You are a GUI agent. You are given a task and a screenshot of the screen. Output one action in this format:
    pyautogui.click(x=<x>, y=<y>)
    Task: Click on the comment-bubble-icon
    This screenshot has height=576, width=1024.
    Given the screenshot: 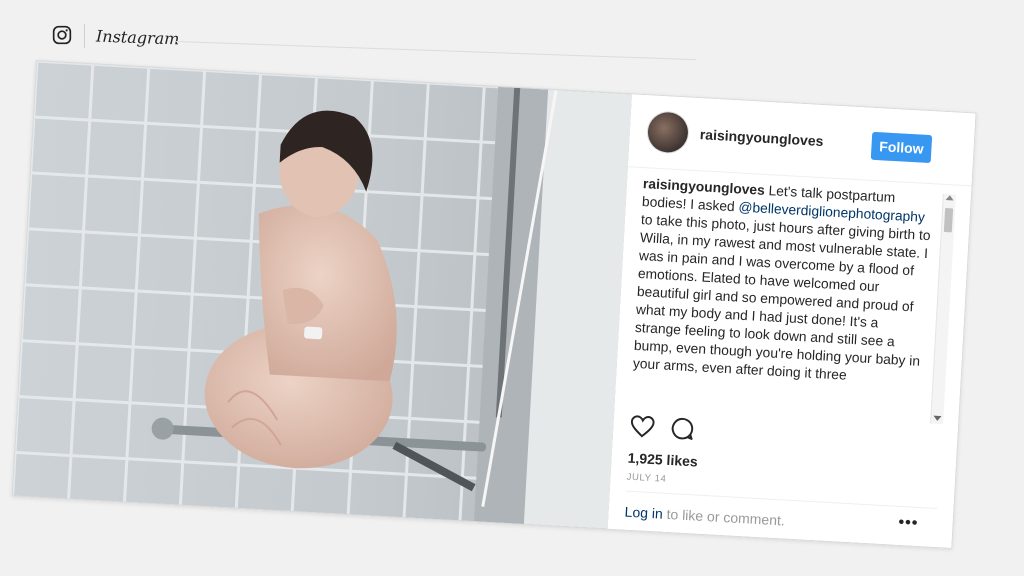 What is the action you would take?
    pyautogui.click(x=682, y=428)
    